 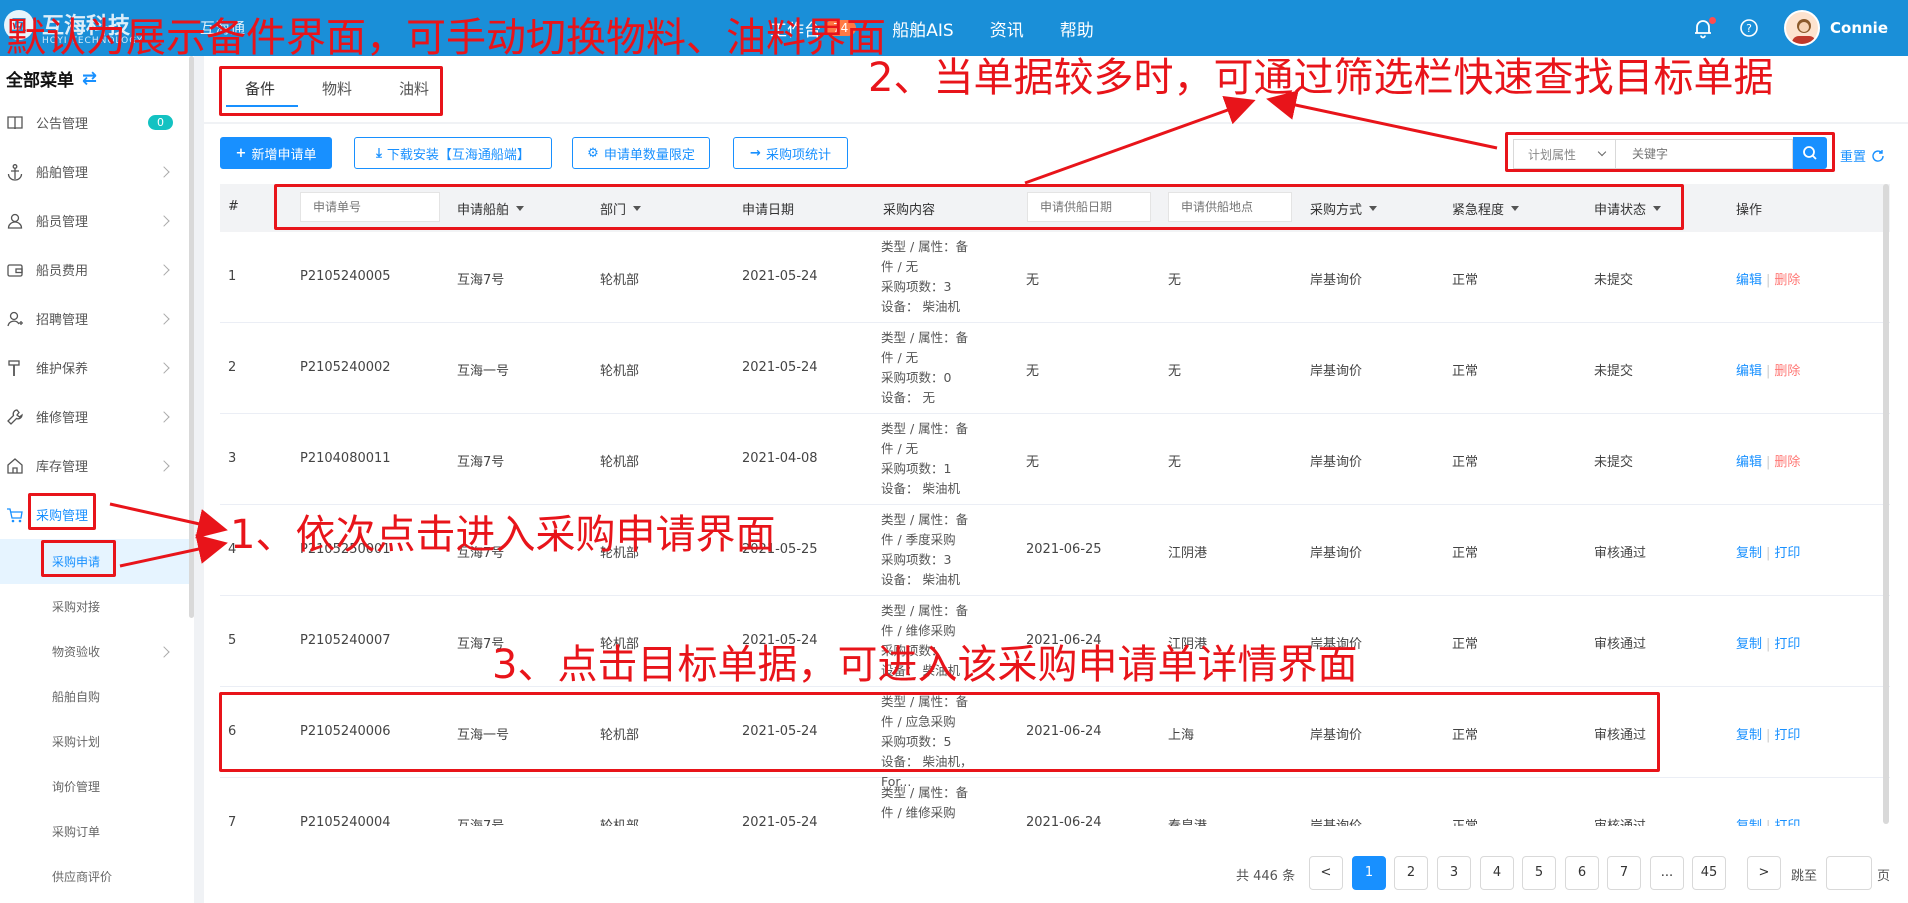 I want to click on page-button: 3, so click(x=1454, y=873).